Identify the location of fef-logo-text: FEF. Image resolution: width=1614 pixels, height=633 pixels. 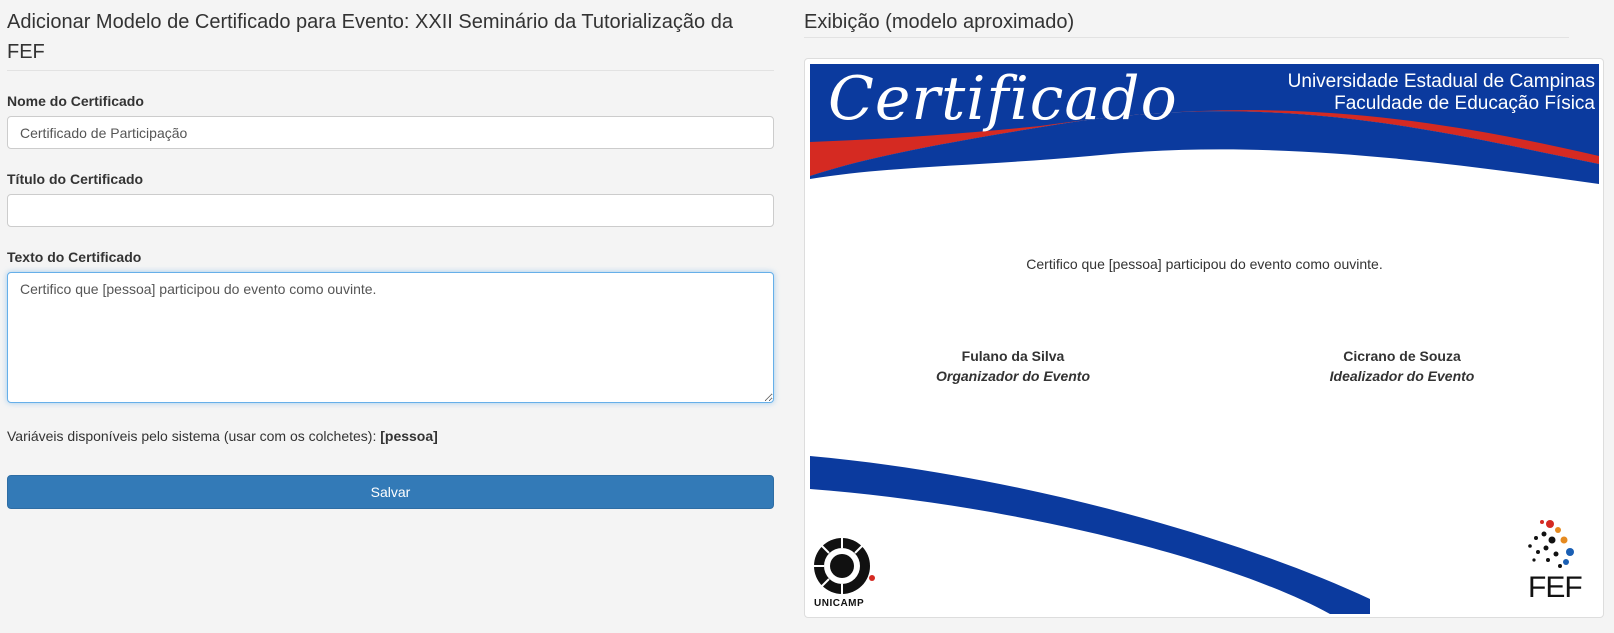
(1555, 587).